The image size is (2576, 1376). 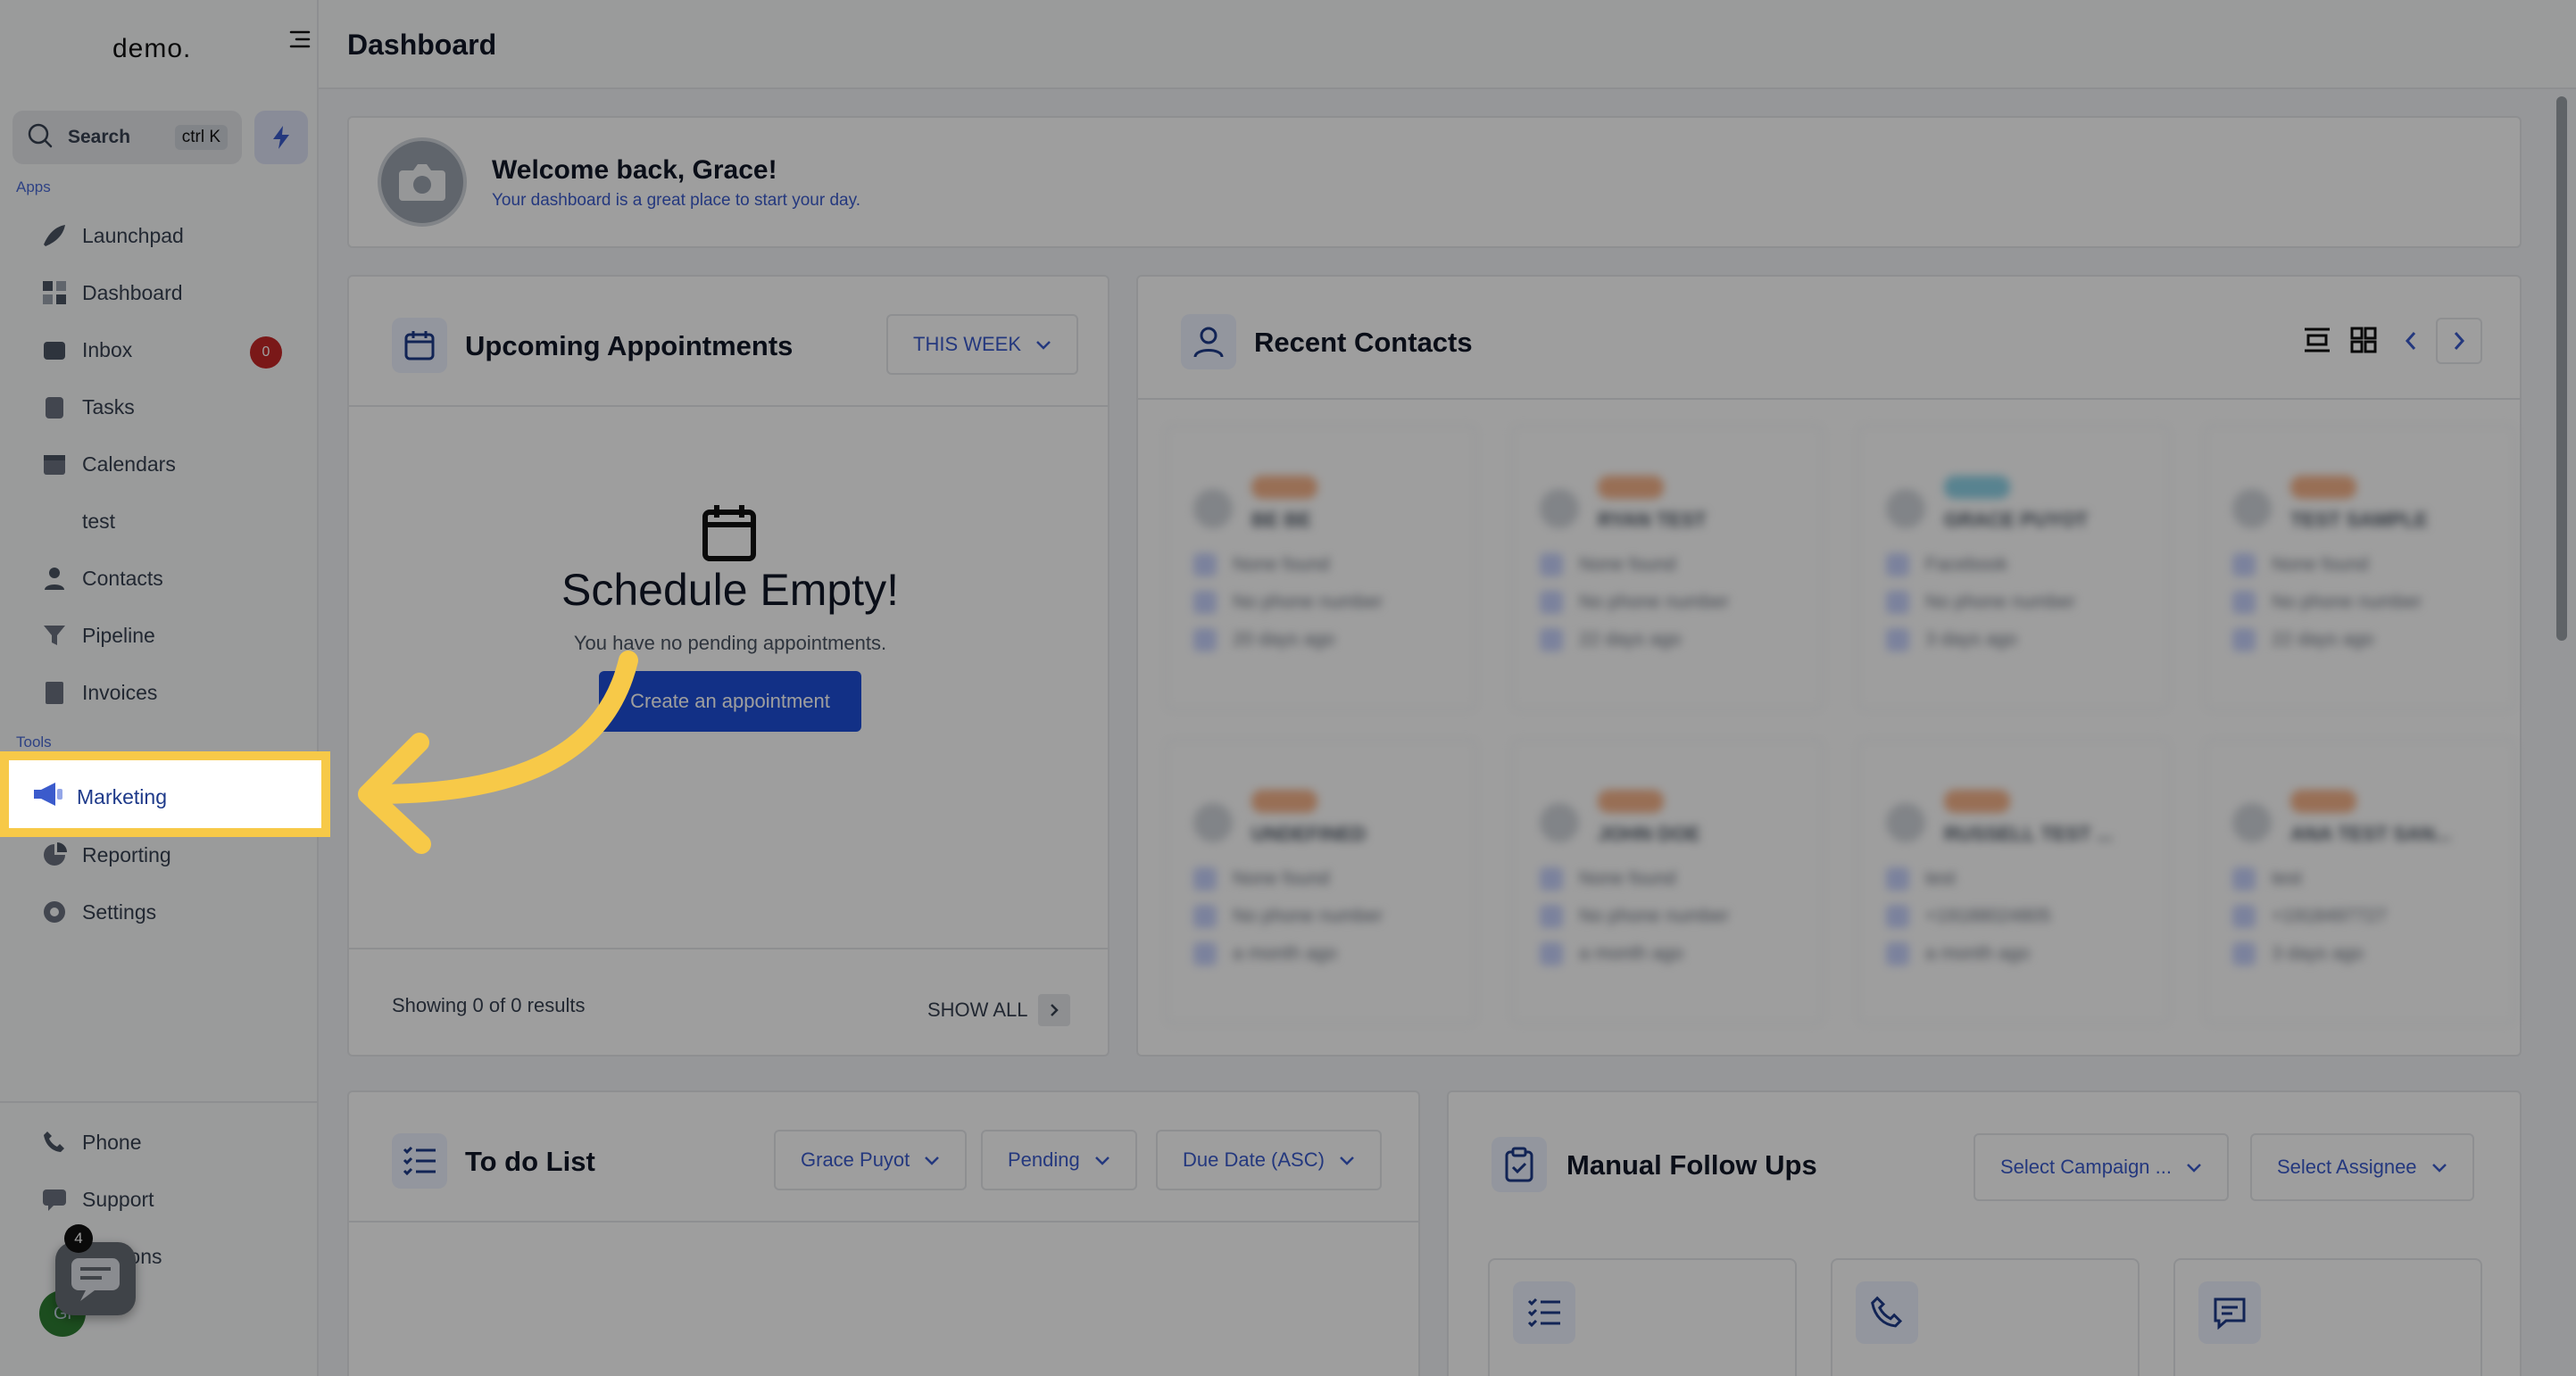 I want to click on sidebar-item-marketing: Marketing, so click(x=165, y=794).